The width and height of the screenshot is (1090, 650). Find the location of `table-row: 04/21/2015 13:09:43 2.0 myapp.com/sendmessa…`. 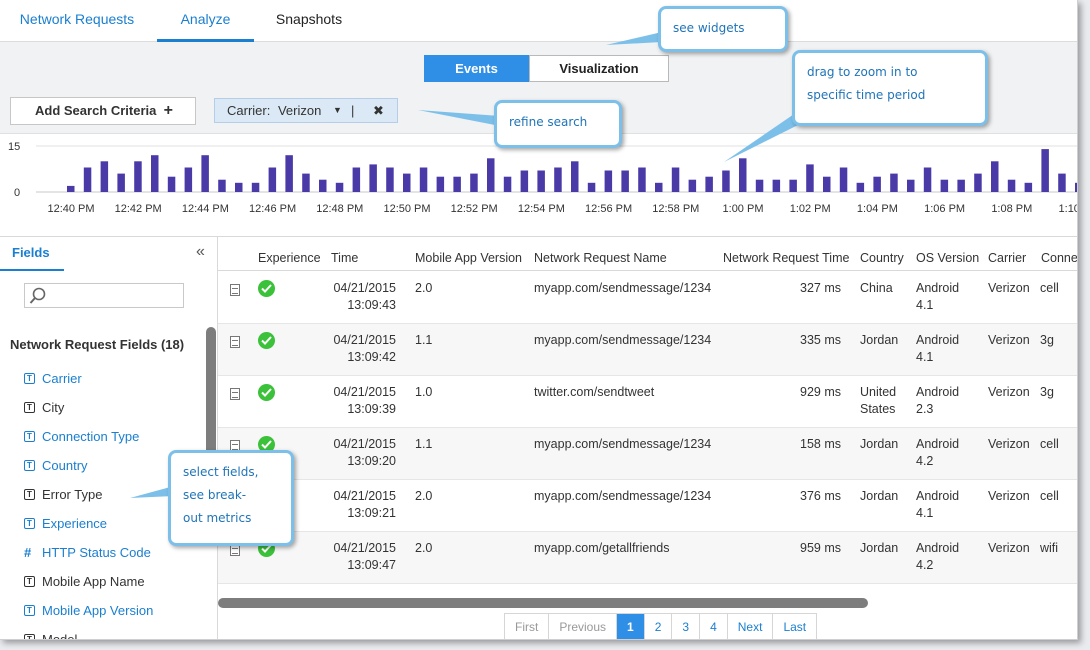

table-row: 04/21/2015 13:09:43 2.0 myapp.com/sendmessa… is located at coordinates (647, 298).